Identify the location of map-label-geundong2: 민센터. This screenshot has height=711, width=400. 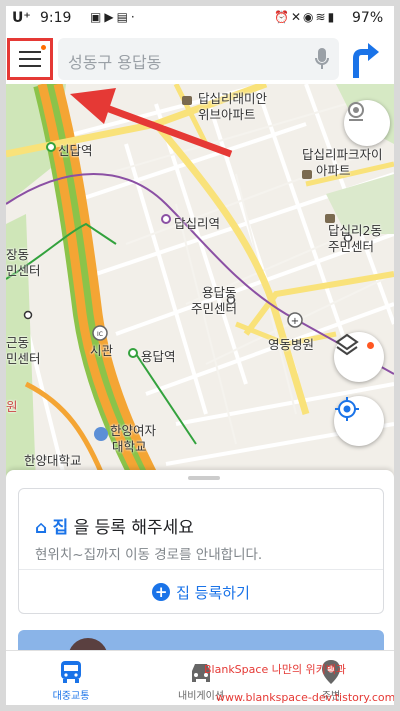
(23, 358).